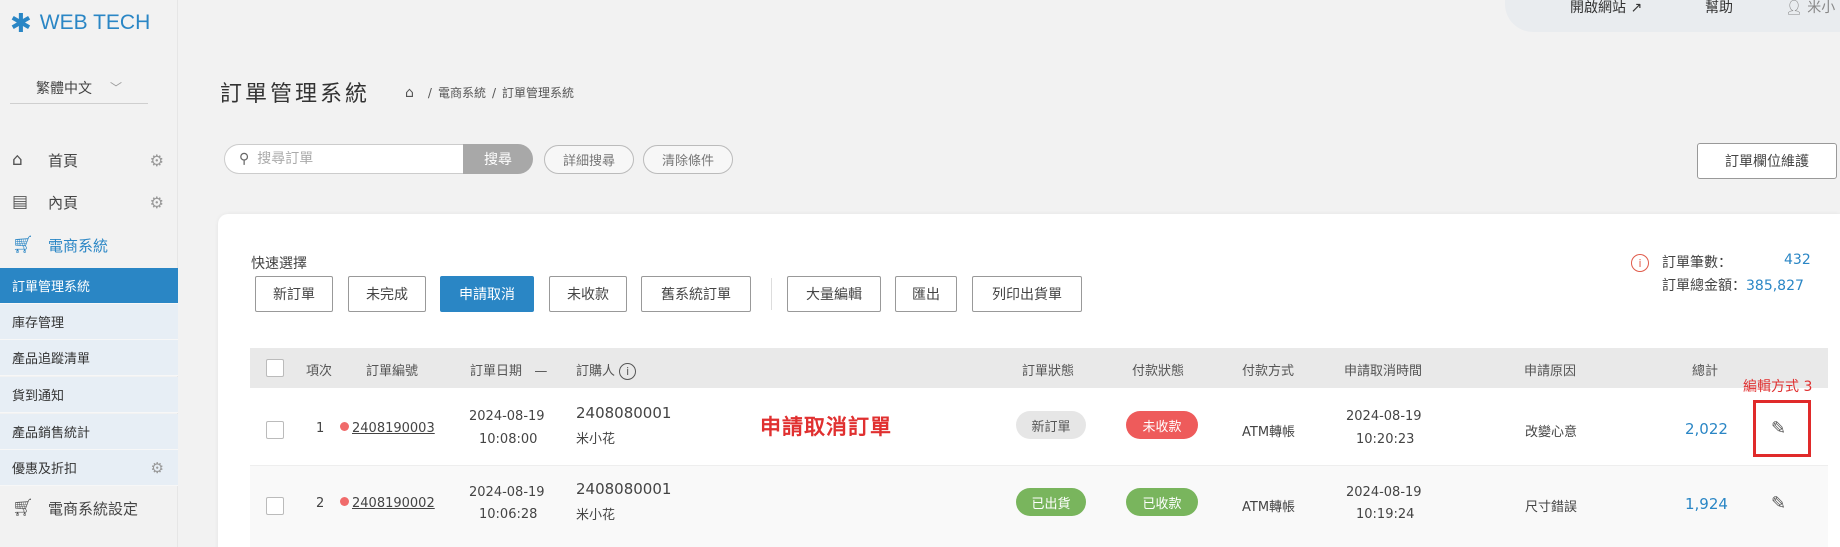  What do you see at coordinates (834, 294) in the screenshot?
I see `bulk-edit-button: 大量編輯` at bounding box center [834, 294].